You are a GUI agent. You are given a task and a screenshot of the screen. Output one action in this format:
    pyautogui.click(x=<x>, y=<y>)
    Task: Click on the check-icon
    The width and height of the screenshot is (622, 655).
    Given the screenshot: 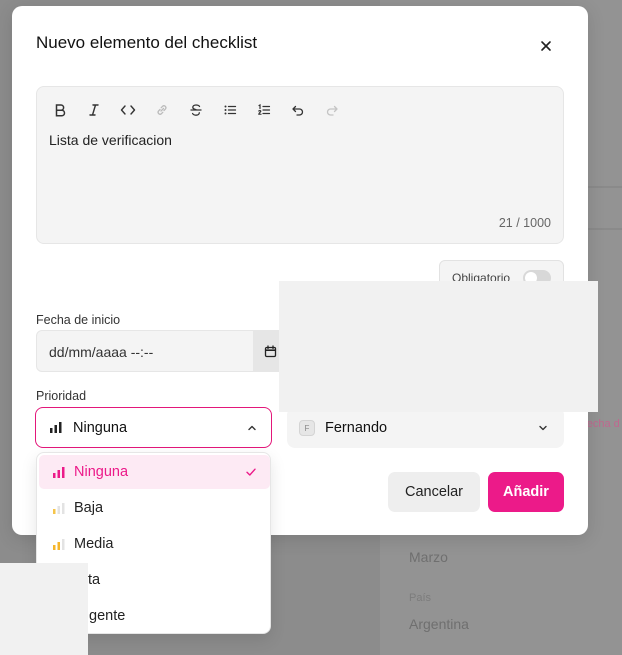 What is the action you would take?
    pyautogui.click(x=251, y=472)
    